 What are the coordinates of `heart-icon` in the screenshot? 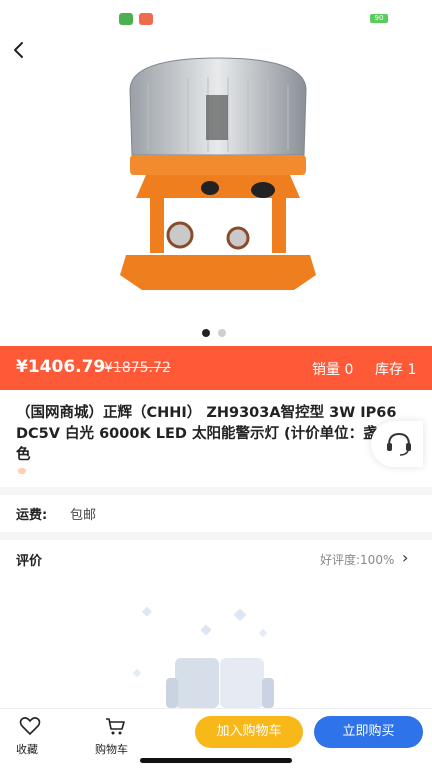 It's located at (30, 726).